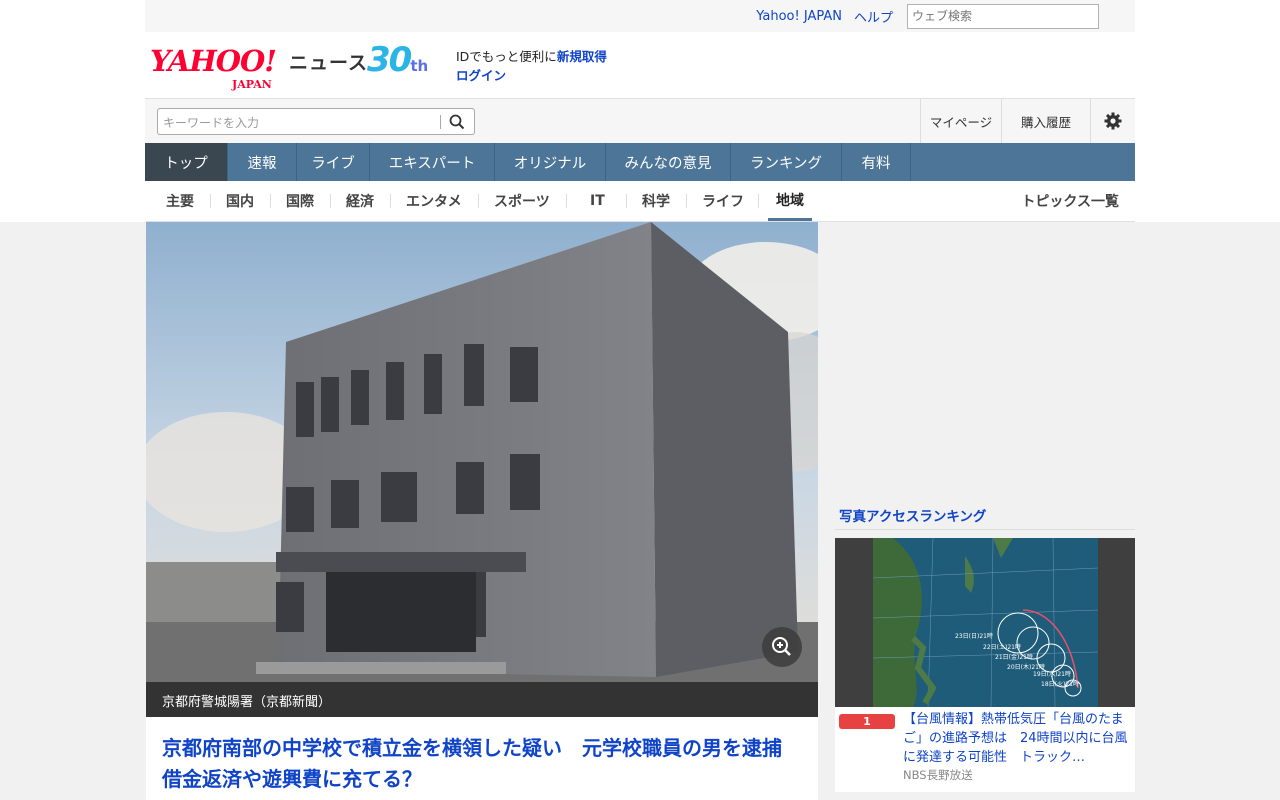 This screenshot has height=800, width=1280. Describe the element at coordinates (668, 162) in the screenshot. I see `tab-opinion: みんなの意見` at that location.